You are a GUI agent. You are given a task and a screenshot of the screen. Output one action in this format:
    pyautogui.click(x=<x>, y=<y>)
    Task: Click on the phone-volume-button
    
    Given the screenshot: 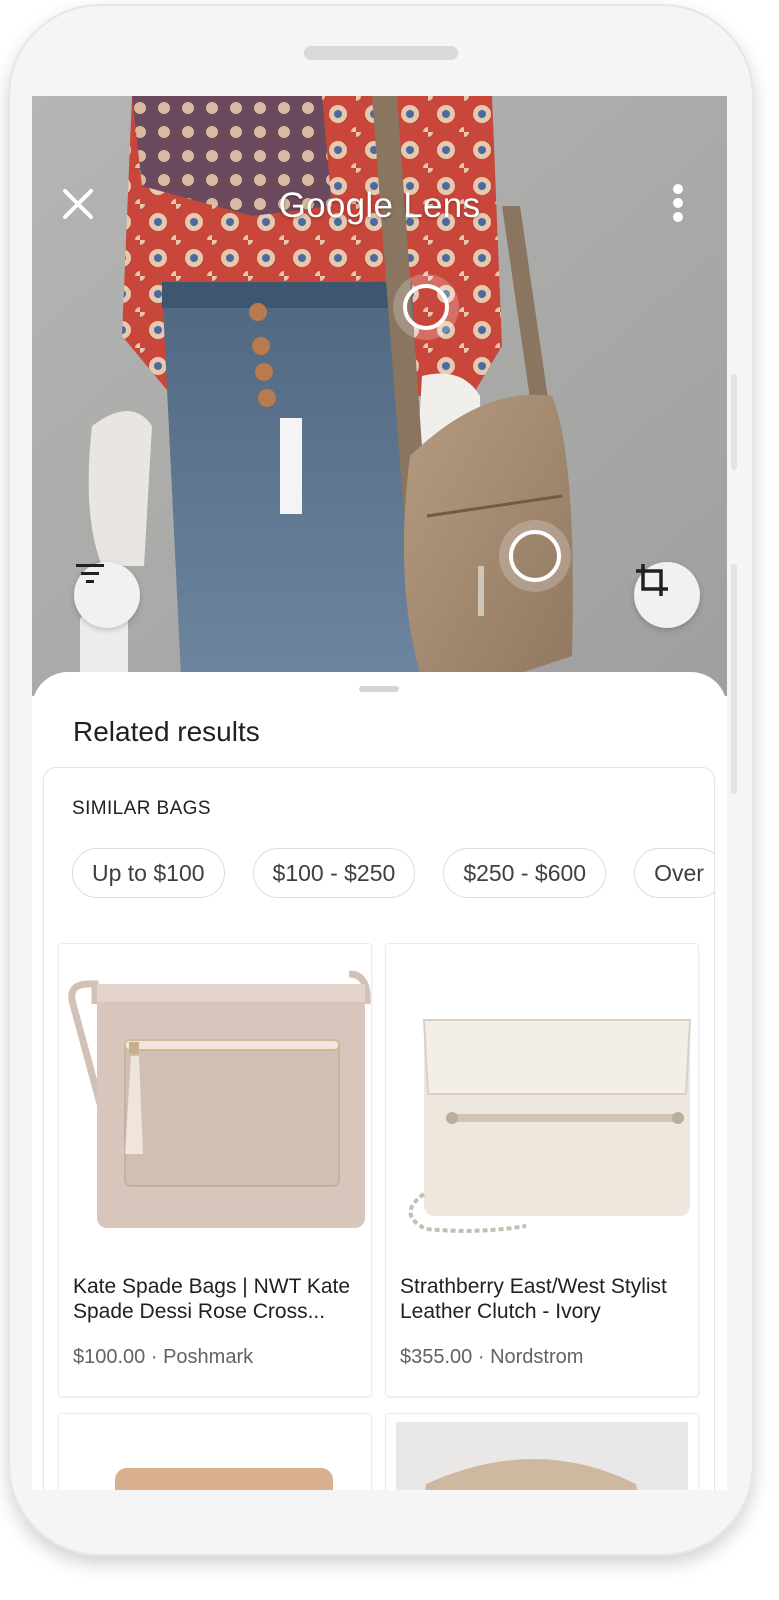 What is the action you would take?
    pyautogui.click(x=734, y=679)
    